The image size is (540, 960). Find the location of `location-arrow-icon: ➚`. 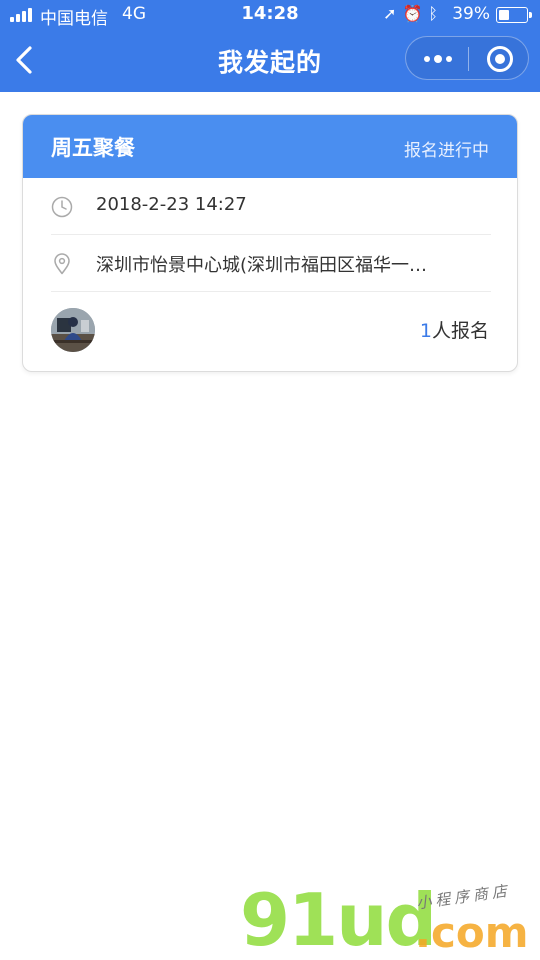

location-arrow-icon: ➚ is located at coordinates (393, 13).